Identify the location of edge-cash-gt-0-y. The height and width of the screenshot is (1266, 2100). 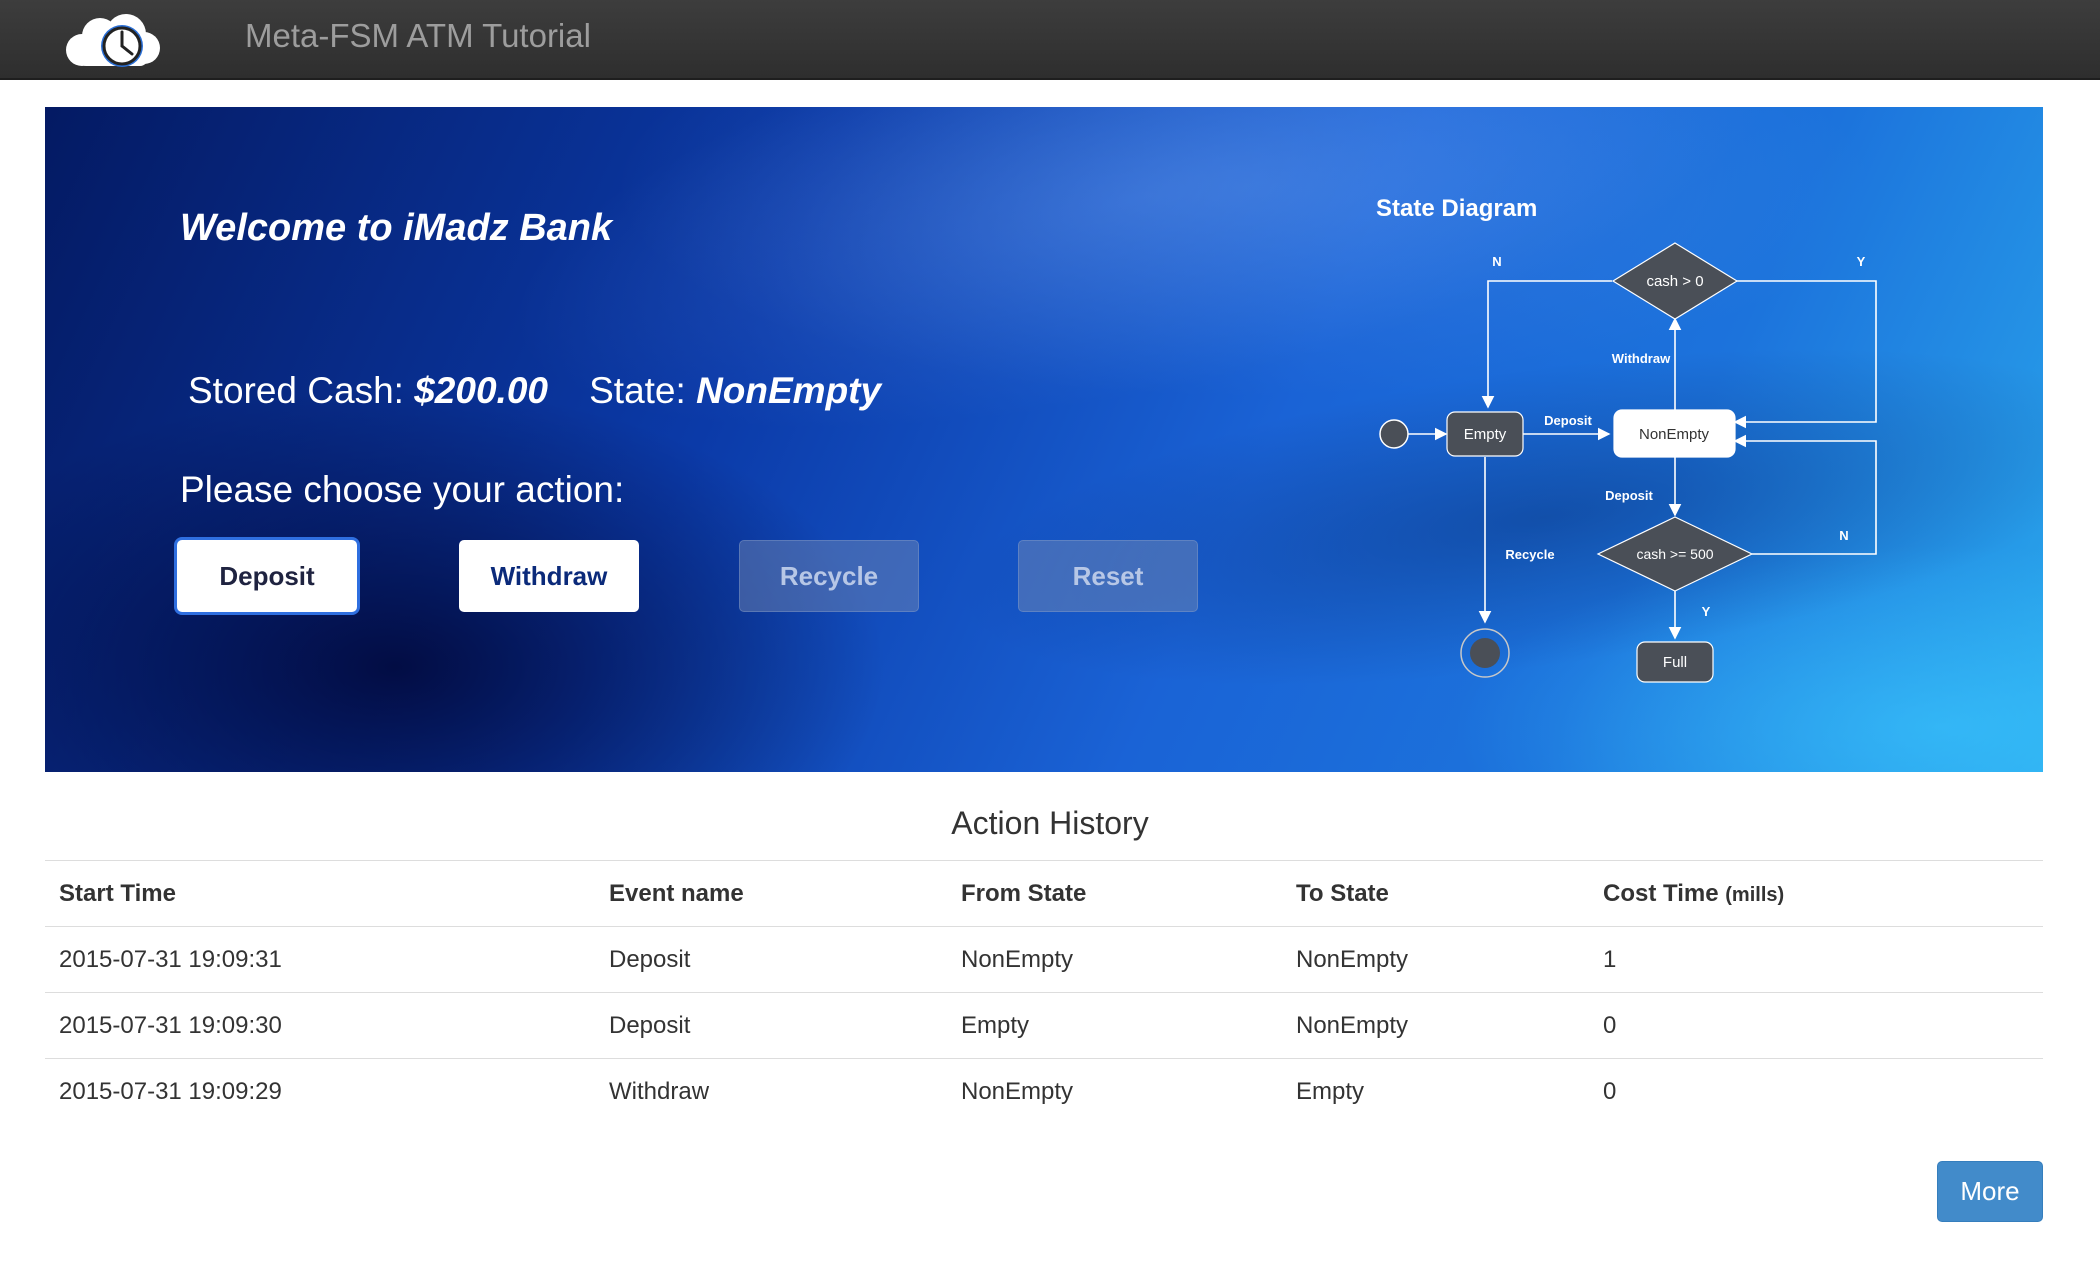
(1805, 354).